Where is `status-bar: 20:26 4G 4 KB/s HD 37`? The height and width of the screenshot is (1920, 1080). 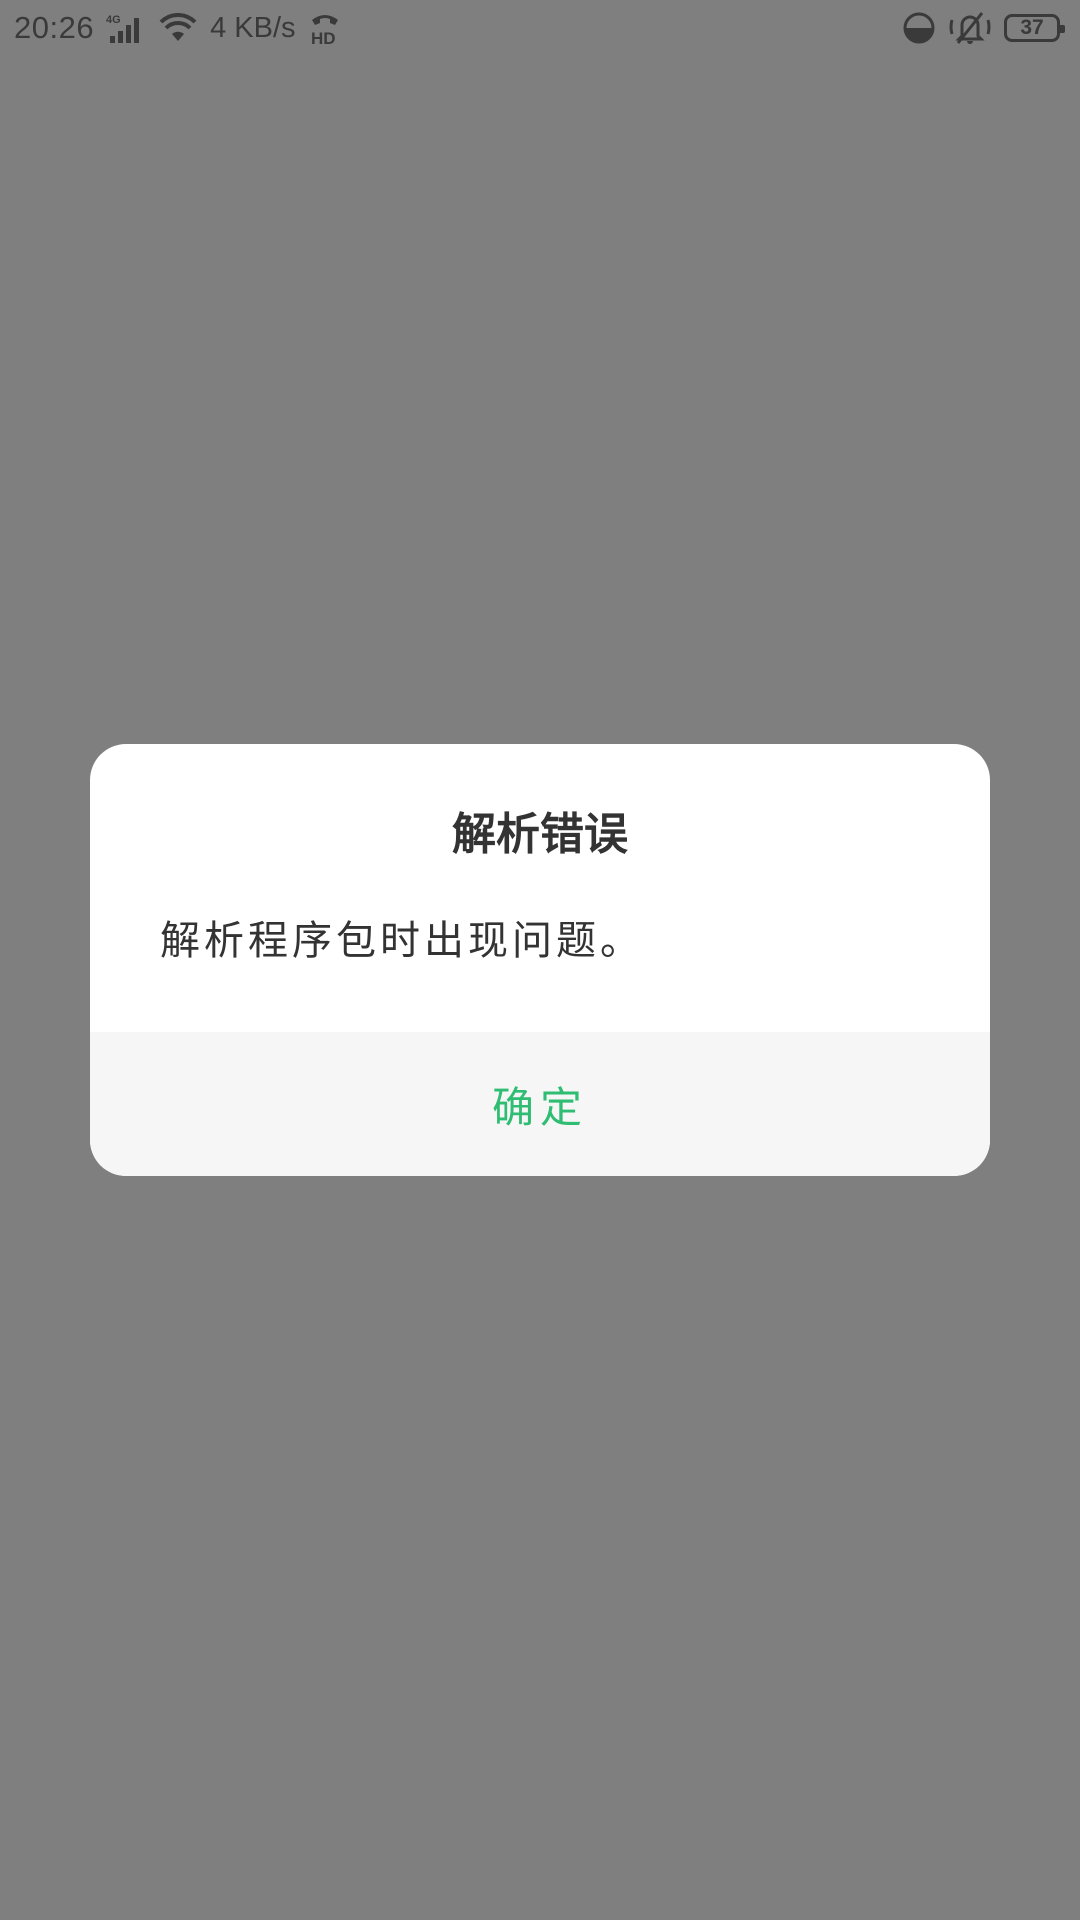
status-bar: 20:26 4G 4 KB/s HD 37 is located at coordinates (540, 28).